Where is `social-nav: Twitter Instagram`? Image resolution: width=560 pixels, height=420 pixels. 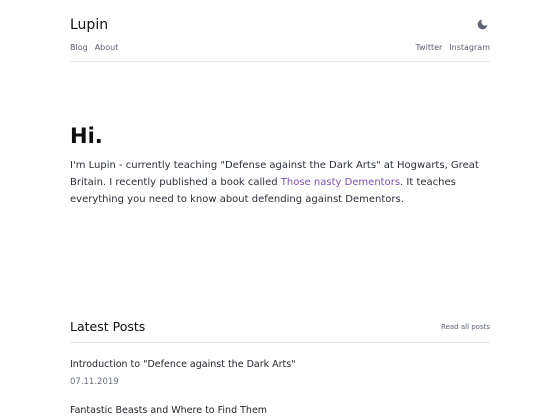 social-nav: Twitter Instagram is located at coordinates (452, 48).